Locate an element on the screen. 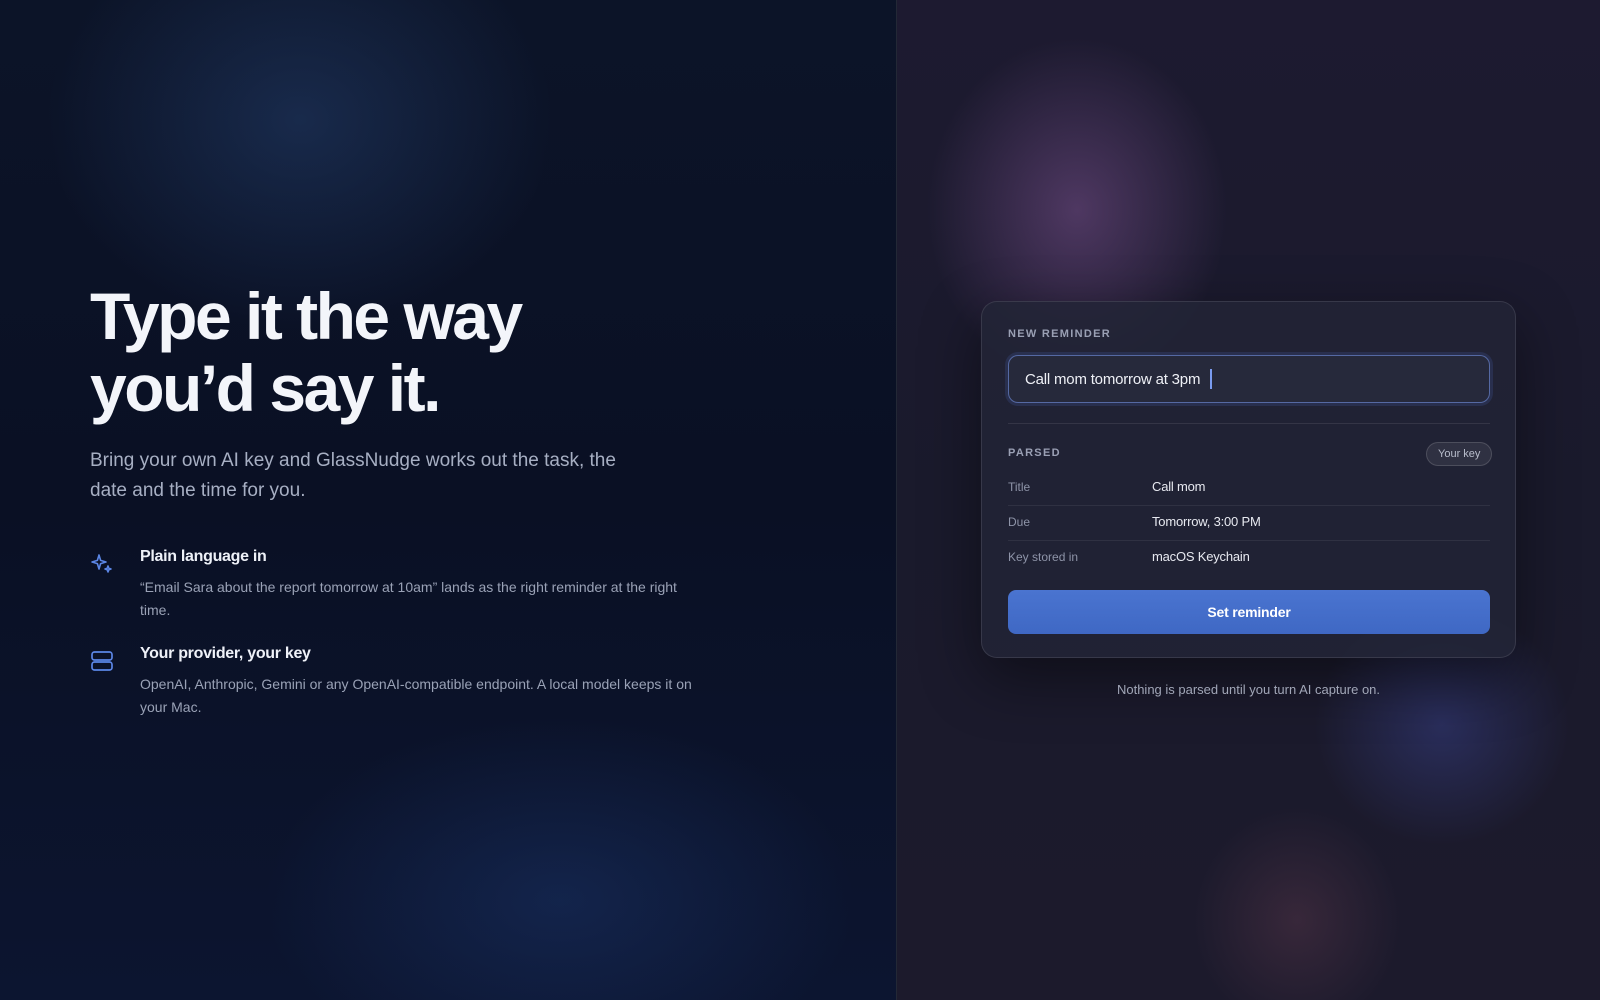 This screenshot has height=1000, width=1600. parsed-row-value: Call mom is located at coordinates (1179, 486).